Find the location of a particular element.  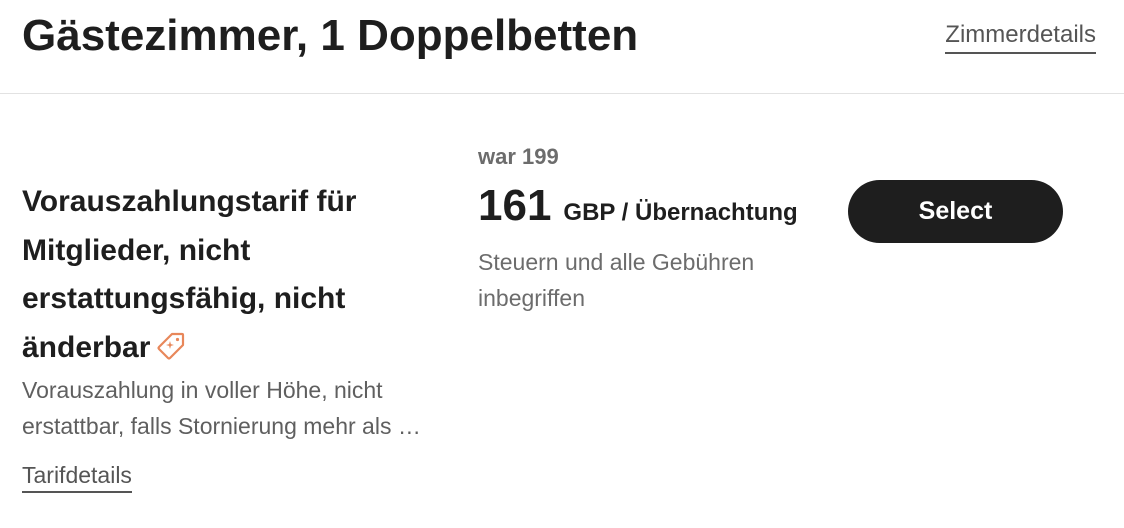

price-unit: GBP / Übernachtung is located at coordinates (680, 212).